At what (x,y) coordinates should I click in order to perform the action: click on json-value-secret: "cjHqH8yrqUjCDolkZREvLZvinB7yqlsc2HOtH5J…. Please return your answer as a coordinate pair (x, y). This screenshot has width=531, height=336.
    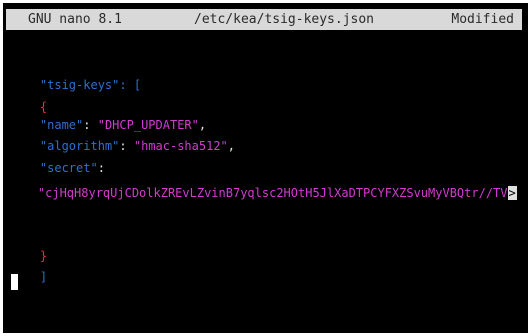
    Looking at the image, I should click on (272, 193).